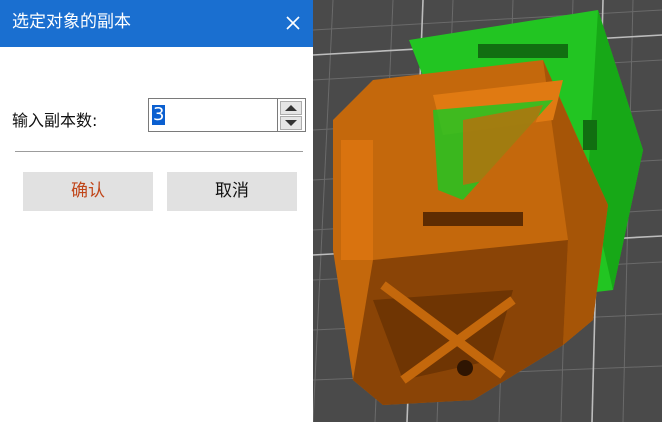  I want to click on arrow-down-icon, so click(291, 123).